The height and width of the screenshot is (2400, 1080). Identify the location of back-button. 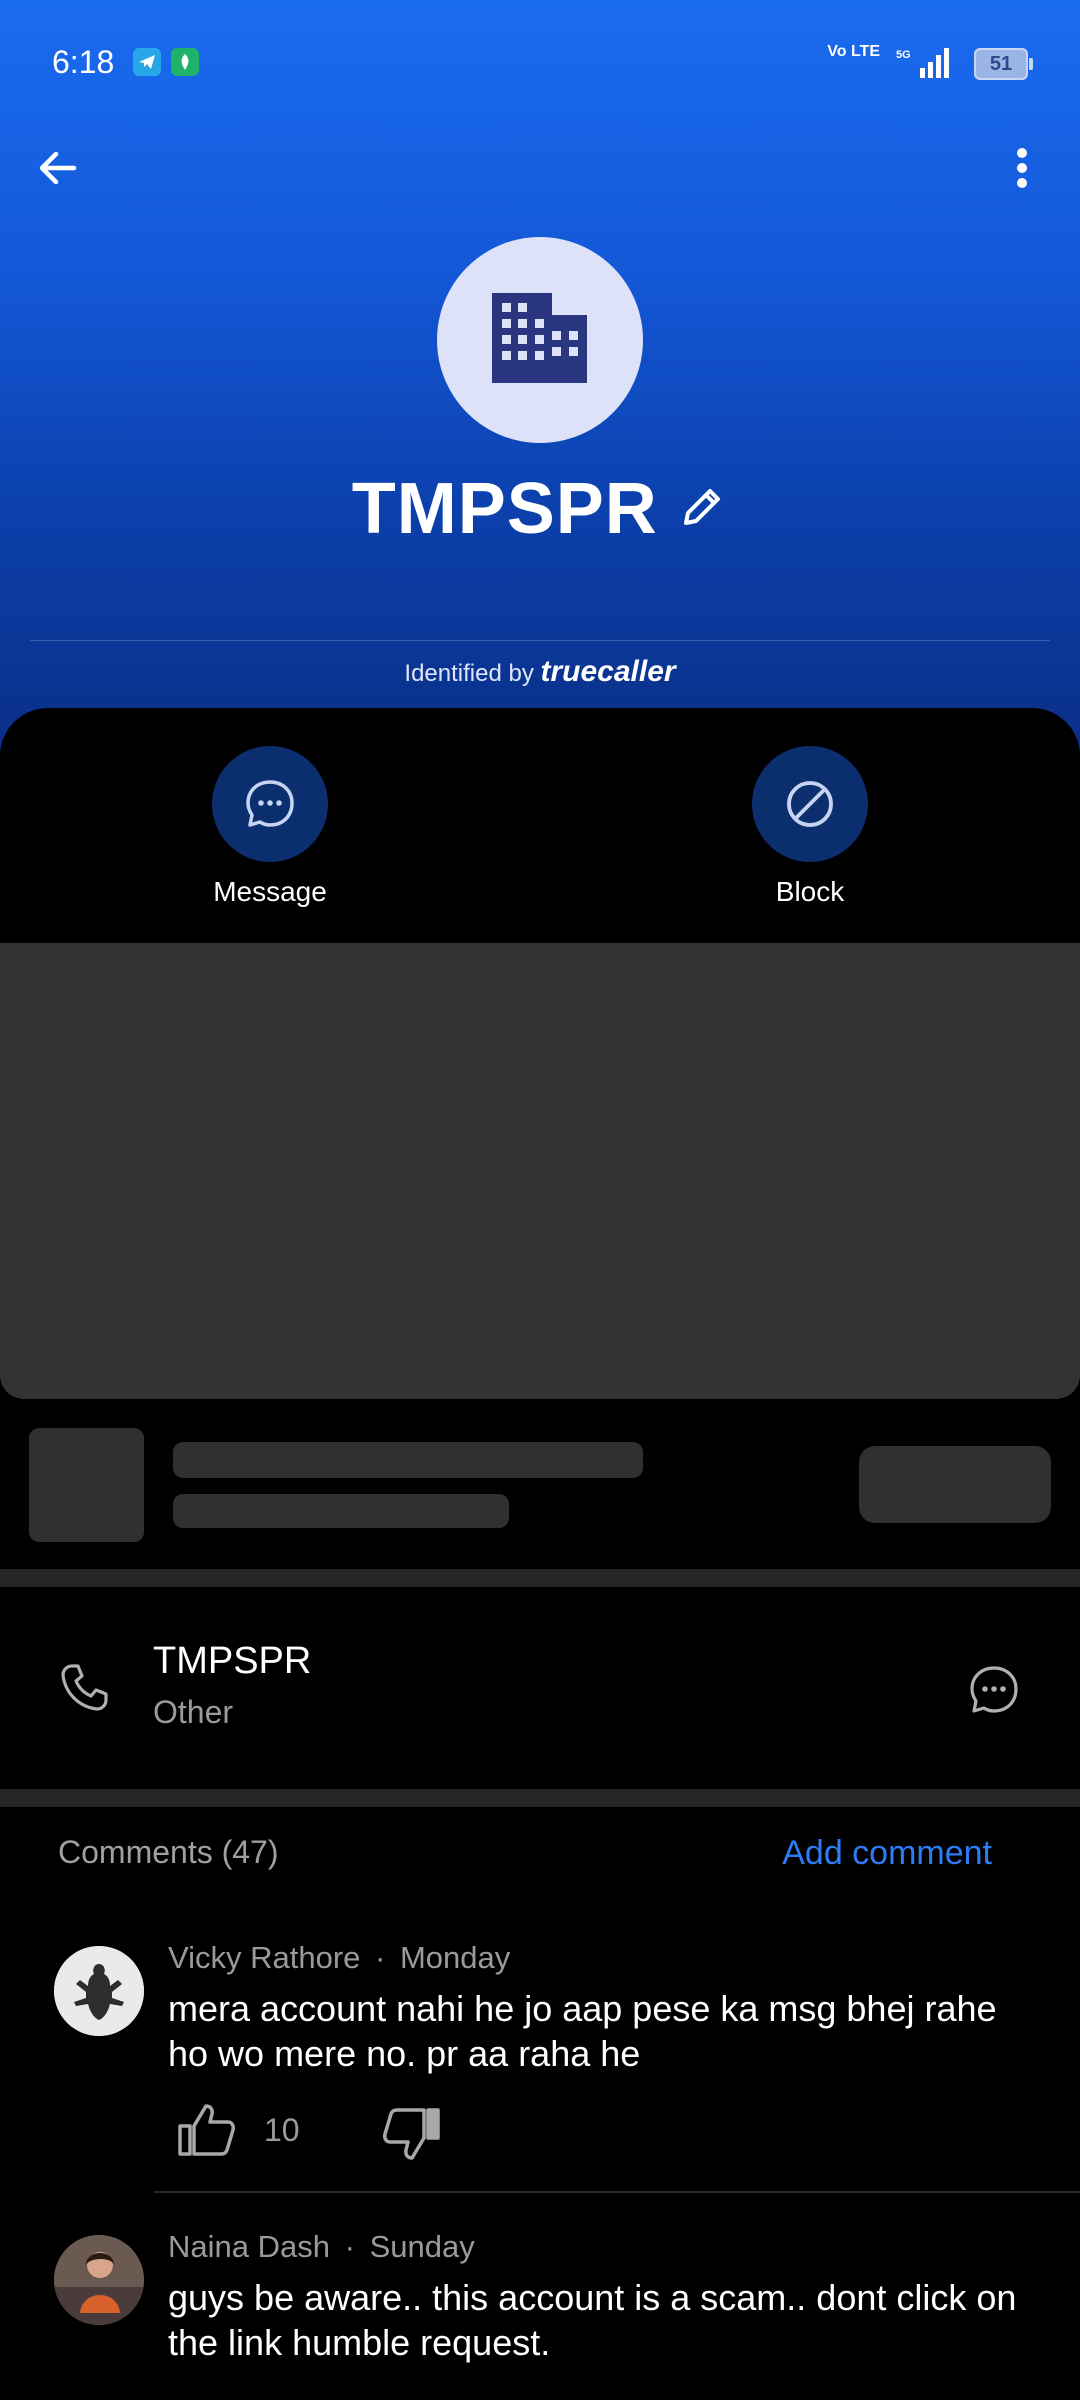
(58, 168).